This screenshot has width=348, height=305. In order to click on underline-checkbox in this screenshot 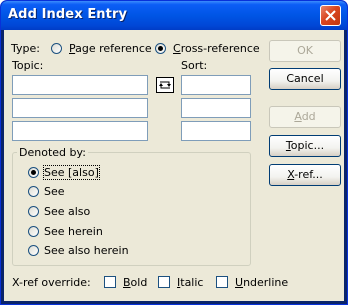, I will do `click(222, 282)`.